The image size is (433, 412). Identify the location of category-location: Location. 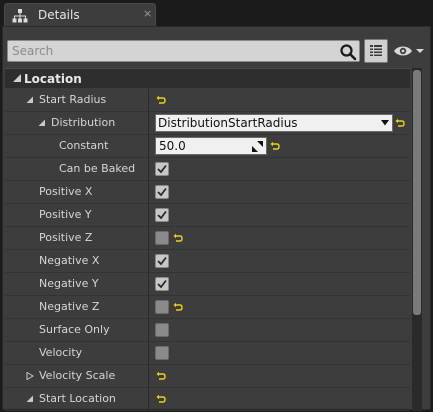
(207, 78).